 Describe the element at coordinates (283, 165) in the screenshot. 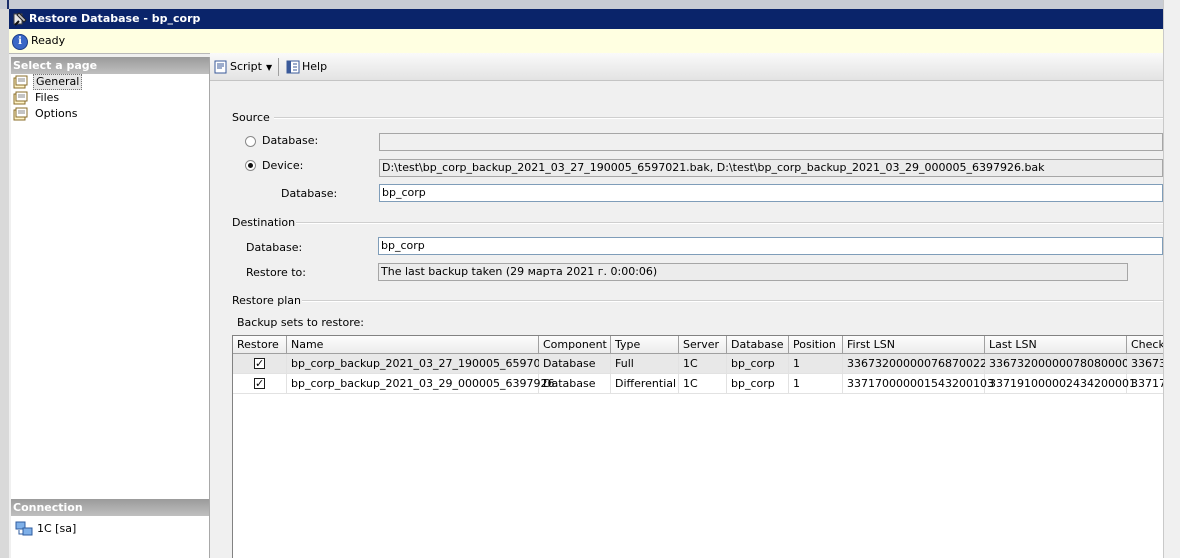

I see `device-radio-label: Device:` at that location.